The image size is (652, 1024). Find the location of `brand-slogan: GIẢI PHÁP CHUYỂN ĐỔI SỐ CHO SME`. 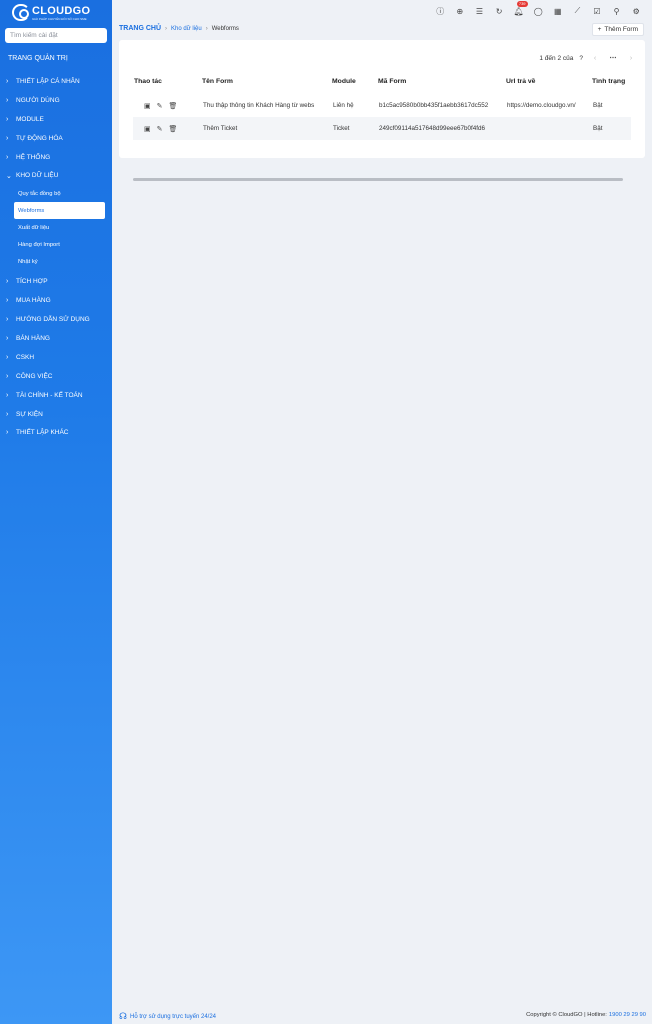

brand-slogan: GIẢI PHÁP CHUYỂN ĐỔI SỐ CHO SME is located at coordinates (59, 18).